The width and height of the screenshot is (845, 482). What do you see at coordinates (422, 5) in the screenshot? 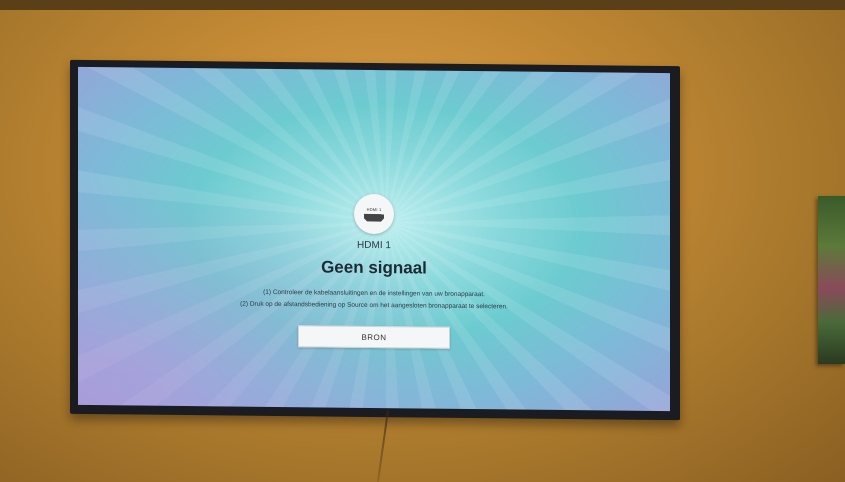
I see `ceiling-edge` at bounding box center [422, 5].